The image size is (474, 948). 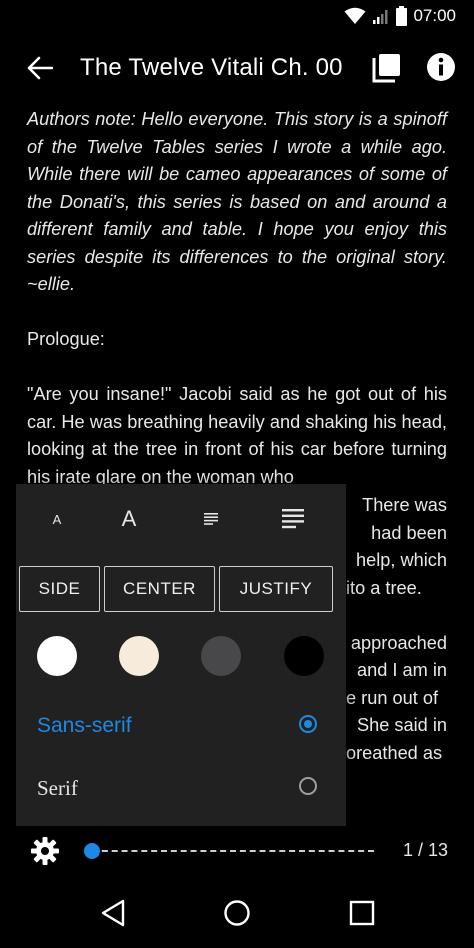 I want to click on align-center-button: CENTER, so click(x=159, y=589).